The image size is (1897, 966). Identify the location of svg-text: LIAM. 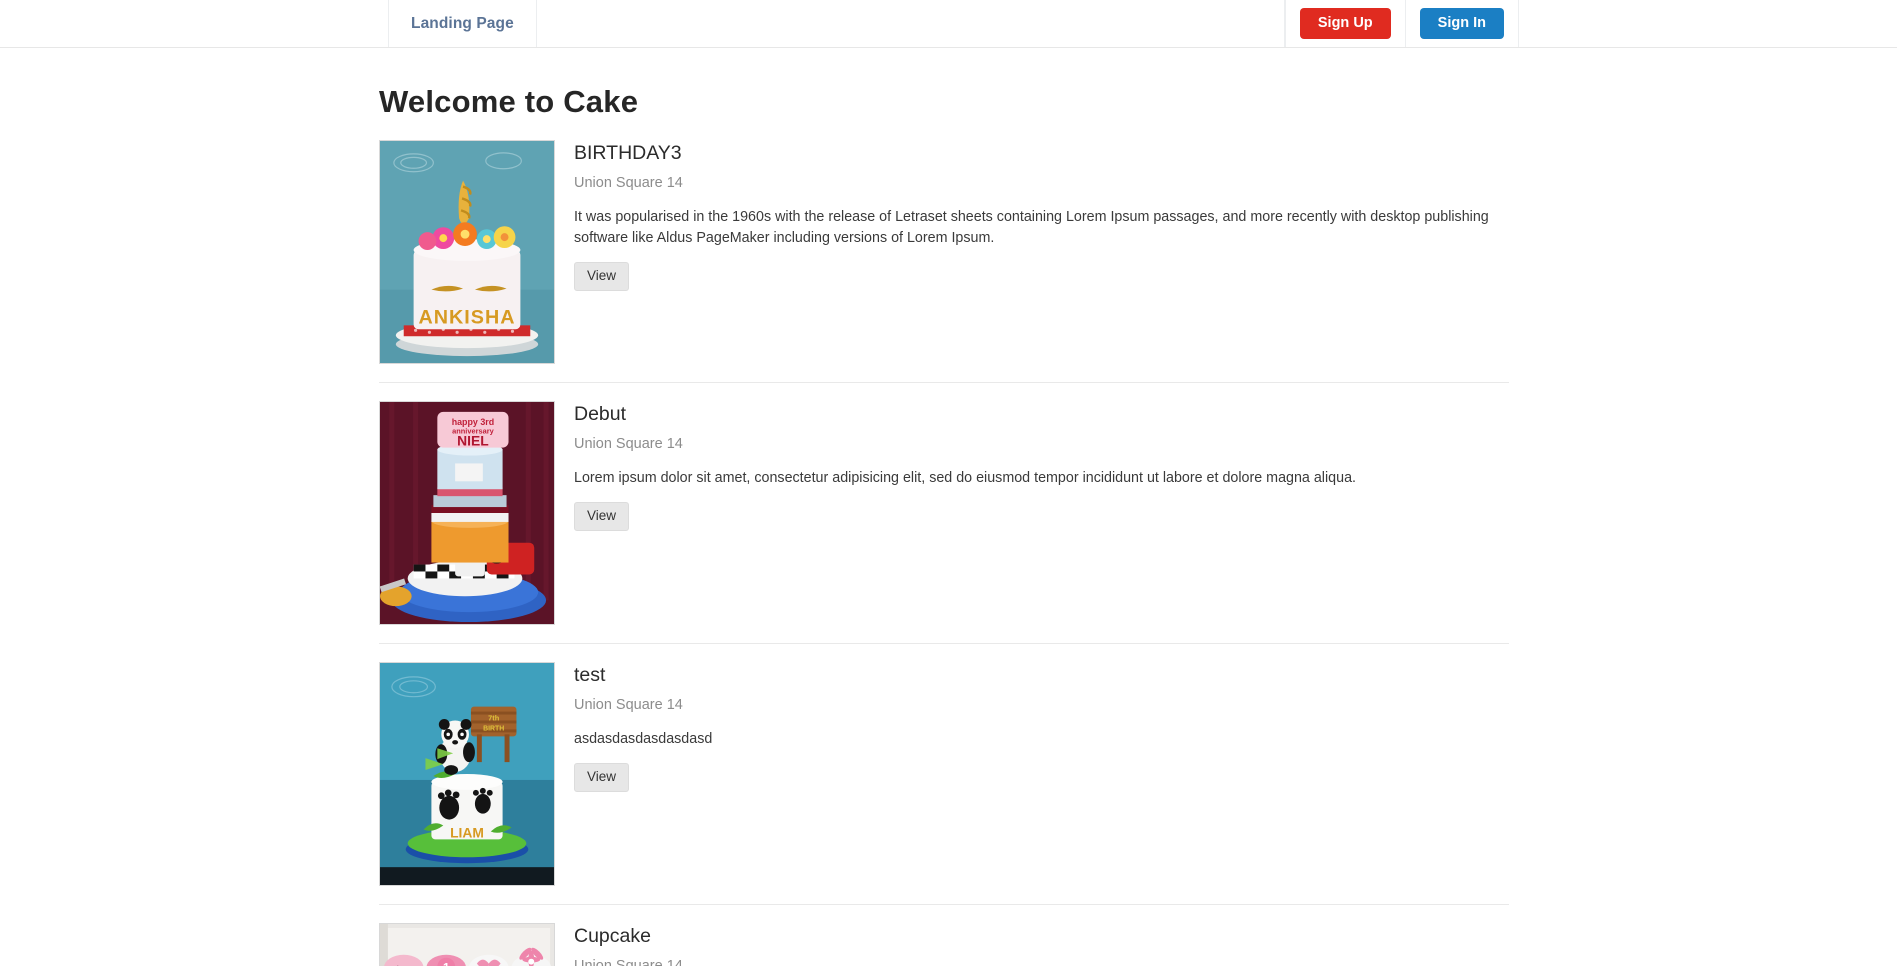
(467, 832).